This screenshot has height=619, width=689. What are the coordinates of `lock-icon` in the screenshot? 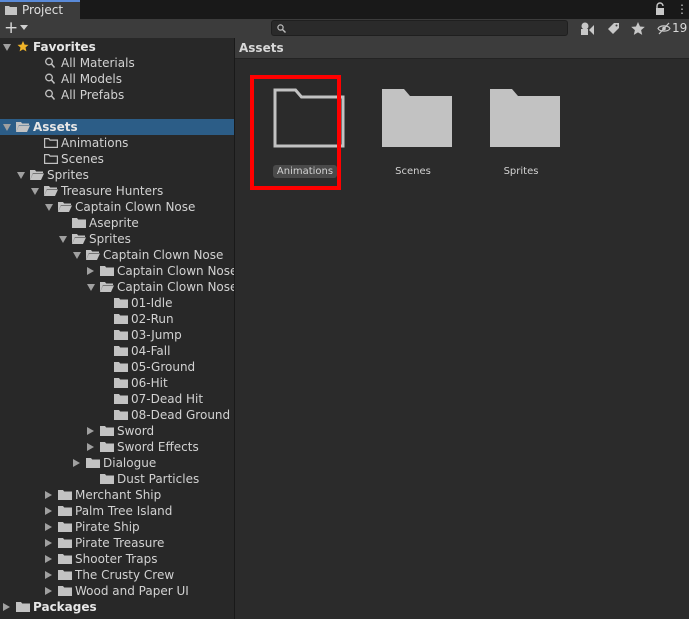 It's located at (660, 9).